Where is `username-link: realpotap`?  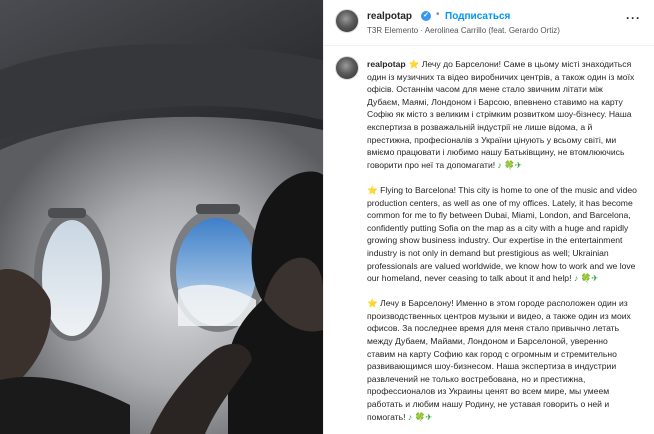
username-link: realpotap is located at coordinates (389, 16).